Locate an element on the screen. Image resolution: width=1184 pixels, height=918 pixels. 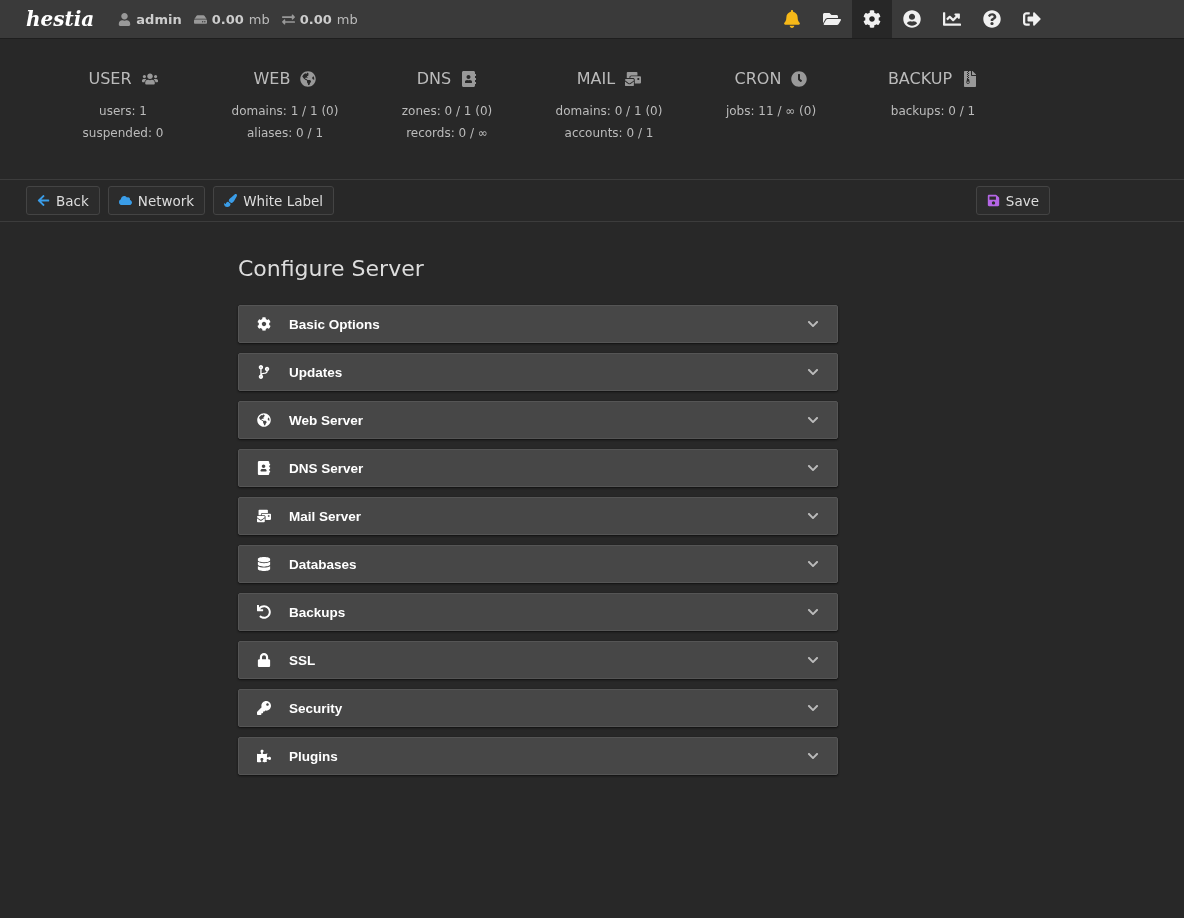
accordion-header: Plugins is located at coordinates (538, 756).